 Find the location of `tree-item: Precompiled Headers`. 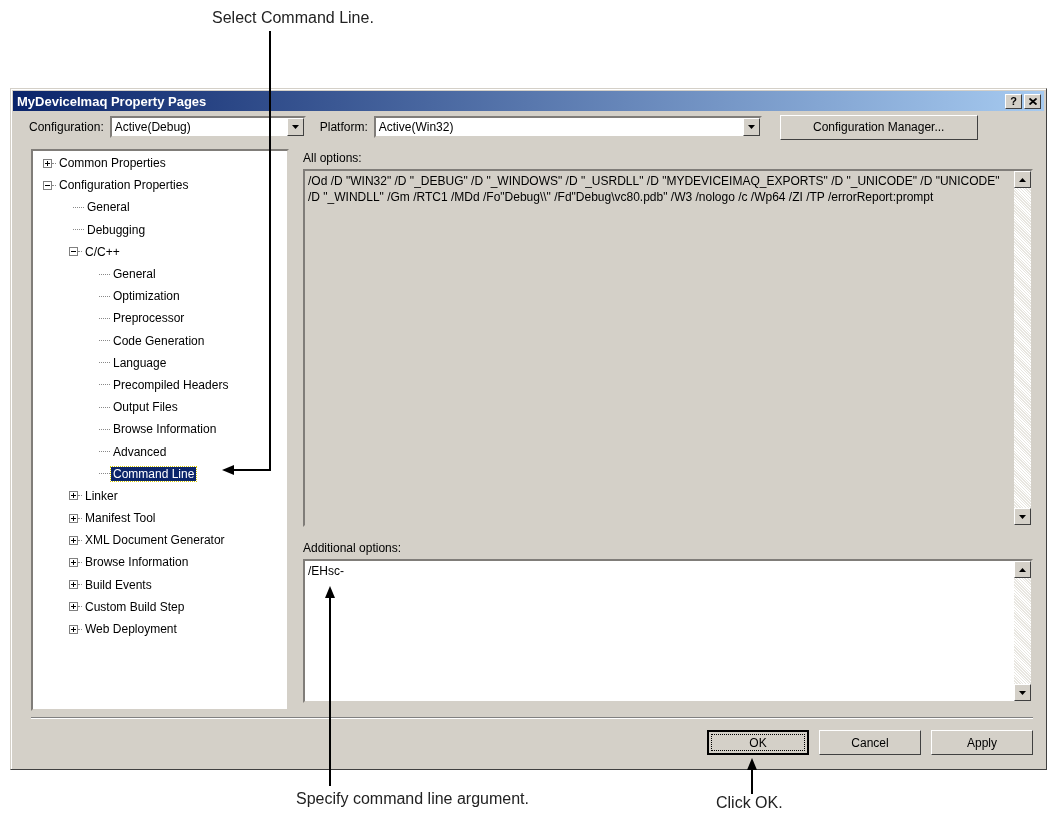

tree-item: Precompiled Headers is located at coordinates (171, 384).